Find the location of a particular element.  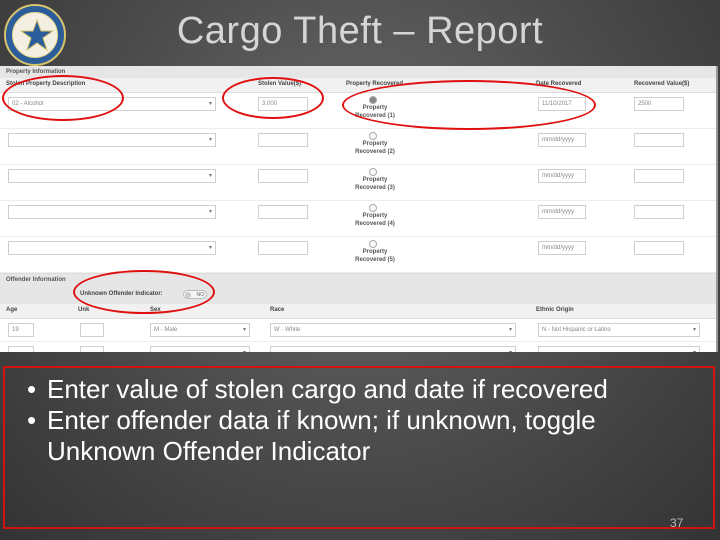

offender-row is located at coordinates (358, 347).